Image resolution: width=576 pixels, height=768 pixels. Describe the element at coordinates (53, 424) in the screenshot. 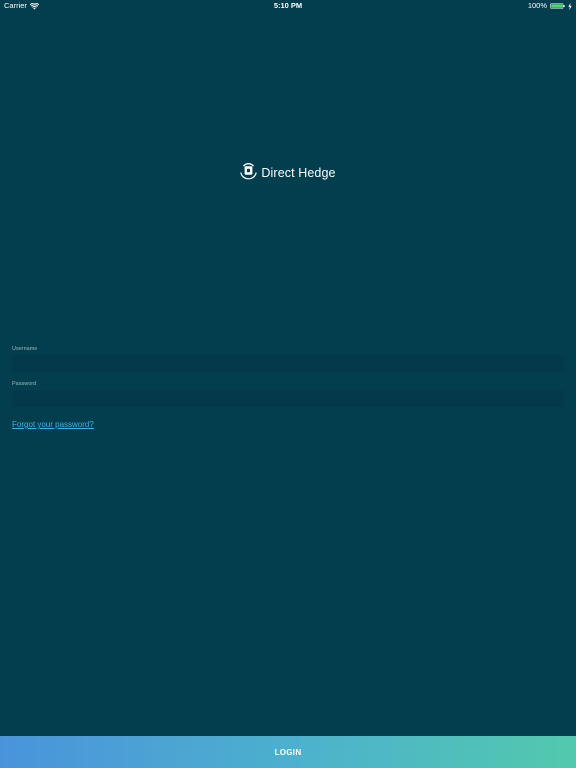

I see `forgot-password-link: Forgot your password?` at that location.